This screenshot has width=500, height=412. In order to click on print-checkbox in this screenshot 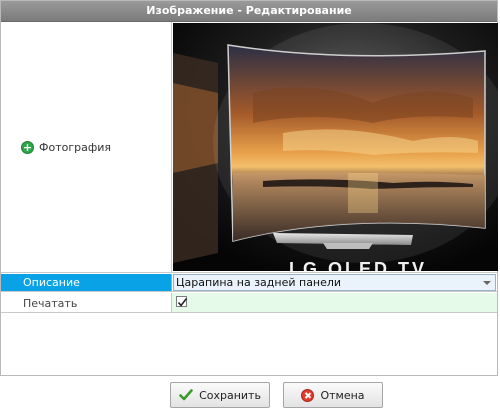, I will do `click(182, 301)`.